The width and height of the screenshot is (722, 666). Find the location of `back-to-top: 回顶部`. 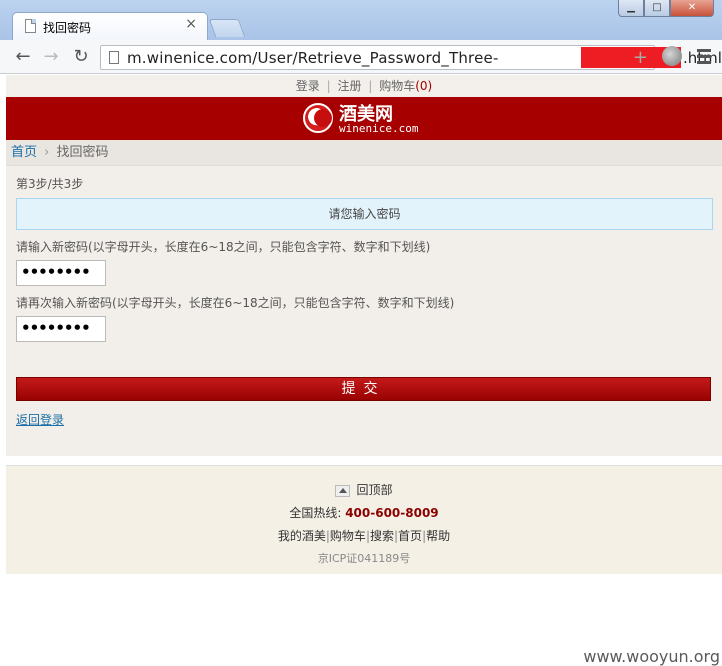

back-to-top: 回顶部 is located at coordinates (364, 489).